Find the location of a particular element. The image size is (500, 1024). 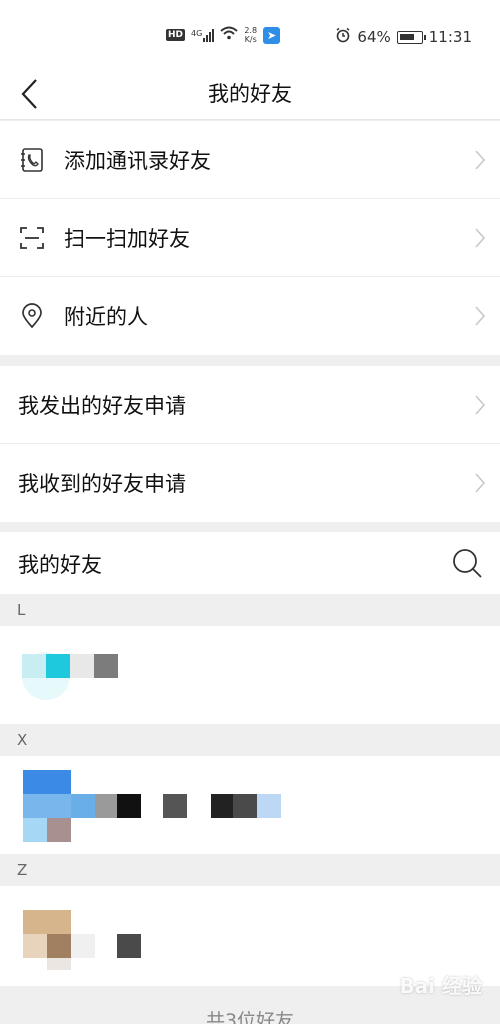

section-letter-l: L is located at coordinates (250, 610).